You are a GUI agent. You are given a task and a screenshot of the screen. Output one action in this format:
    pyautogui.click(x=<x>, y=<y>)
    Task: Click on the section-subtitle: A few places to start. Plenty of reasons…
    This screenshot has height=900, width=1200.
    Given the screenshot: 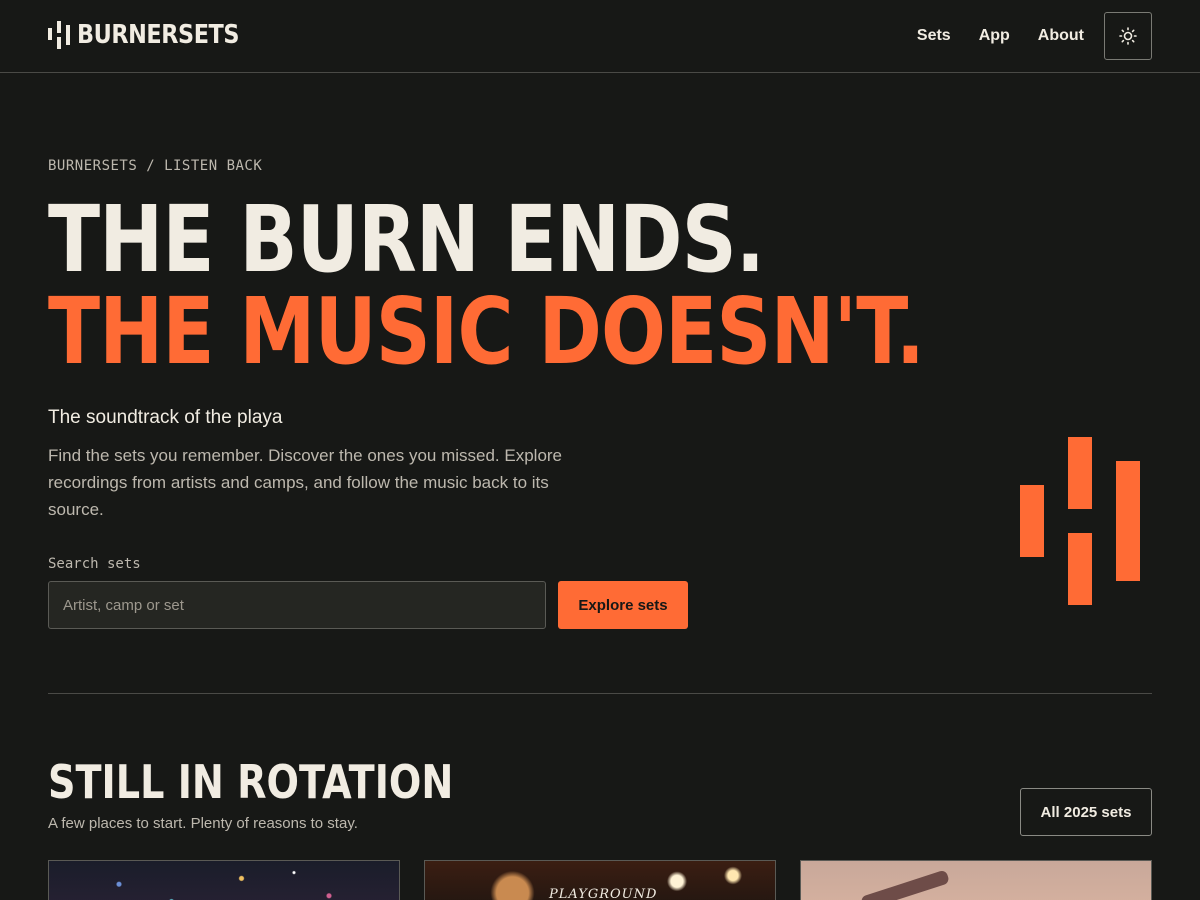 What is the action you would take?
    pyautogui.click(x=203, y=823)
    